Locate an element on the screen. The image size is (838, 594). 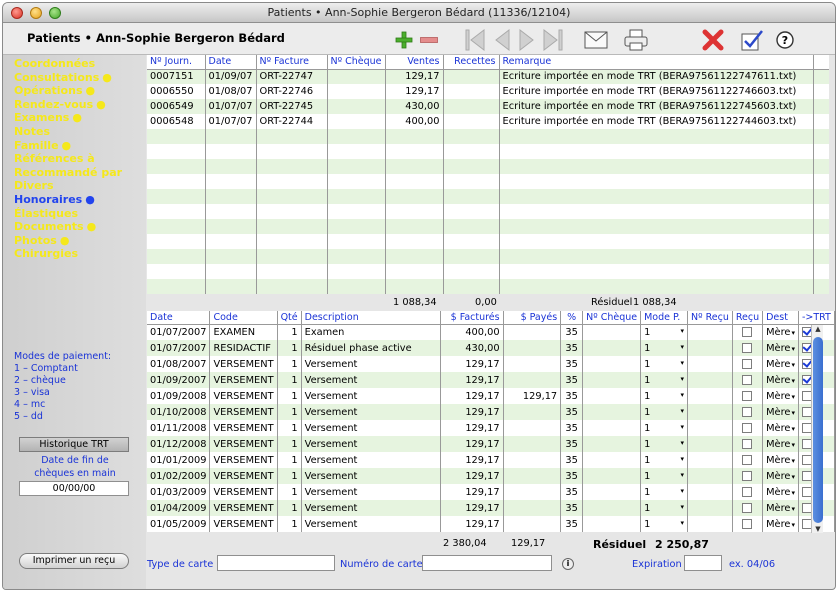
print-receipt-button: Imprimer un reçu is located at coordinates (74, 561).